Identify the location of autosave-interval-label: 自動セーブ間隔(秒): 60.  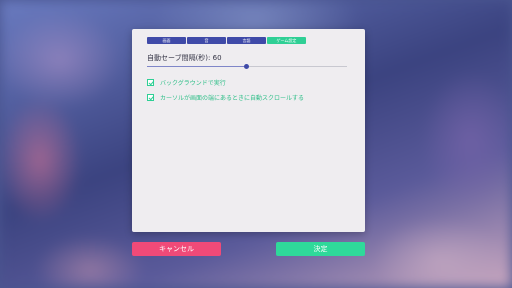
(184, 58).